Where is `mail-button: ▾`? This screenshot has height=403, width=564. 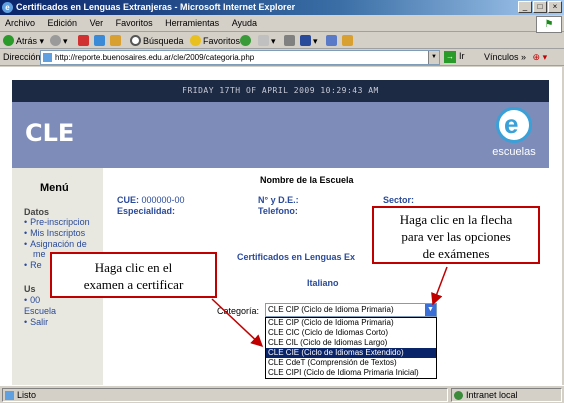 mail-button: ▾ is located at coordinates (267, 41).